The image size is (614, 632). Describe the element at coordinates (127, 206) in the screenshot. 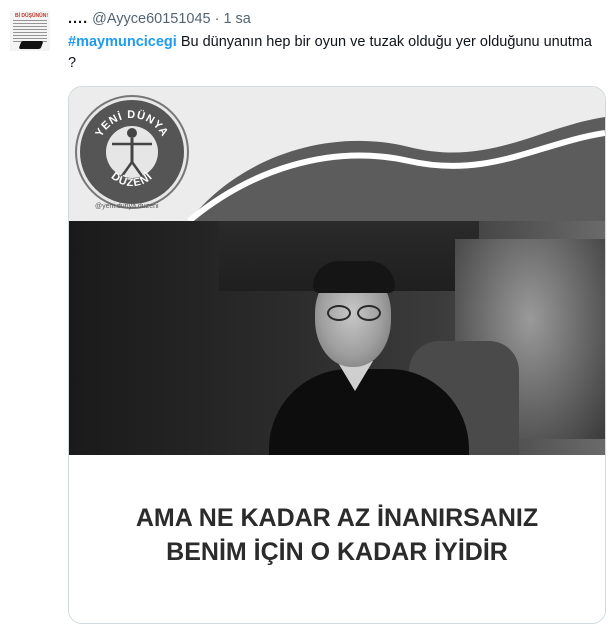

I see `logo-caption: @yeni.dunya.duzeni` at that location.